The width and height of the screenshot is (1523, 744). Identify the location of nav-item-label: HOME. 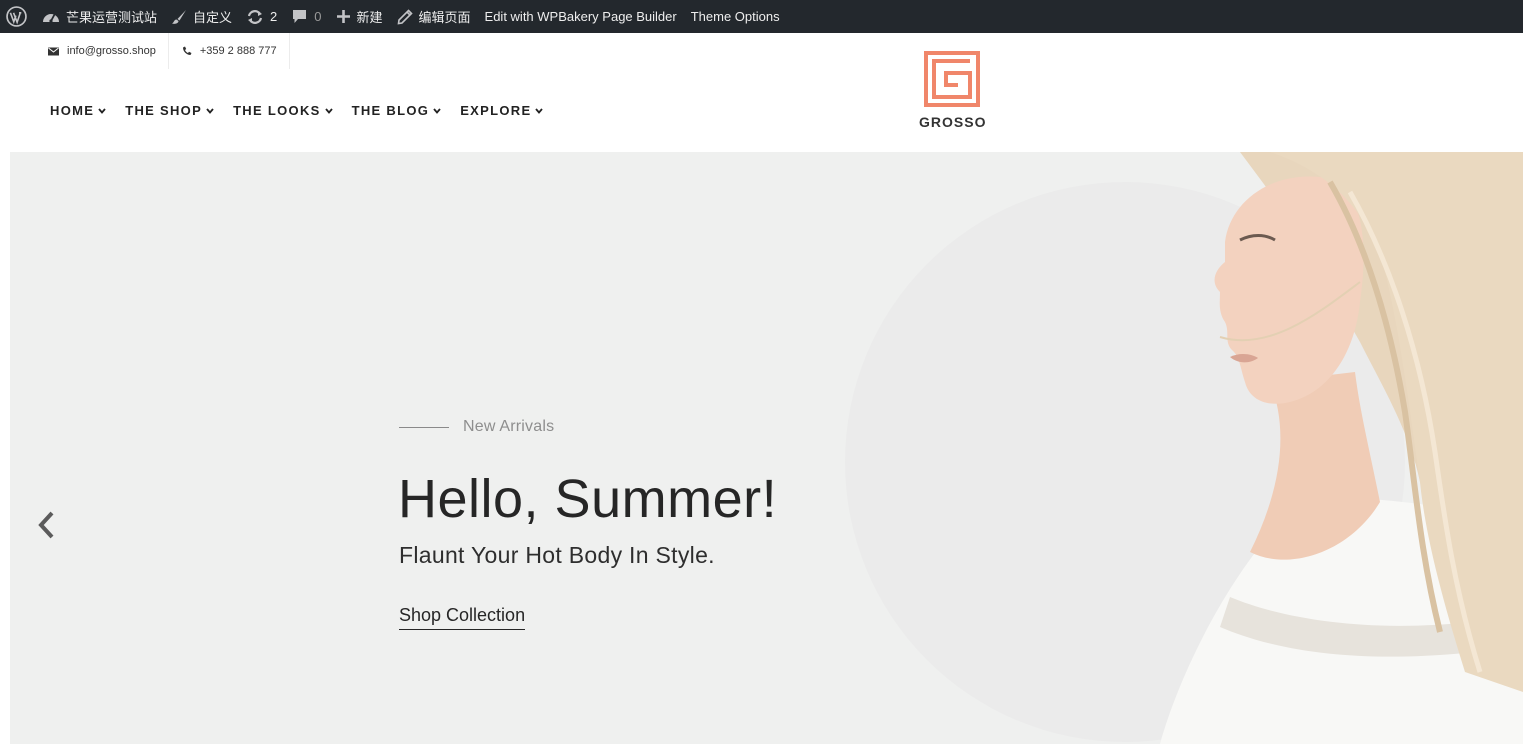
(72, 110).